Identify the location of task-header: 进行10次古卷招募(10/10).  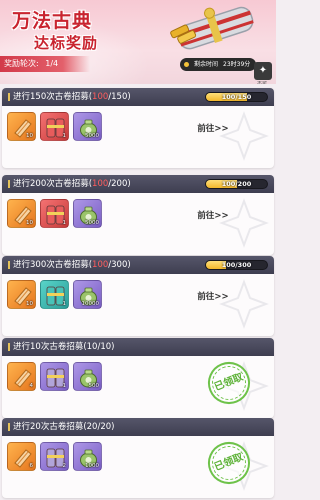
(138, 347).